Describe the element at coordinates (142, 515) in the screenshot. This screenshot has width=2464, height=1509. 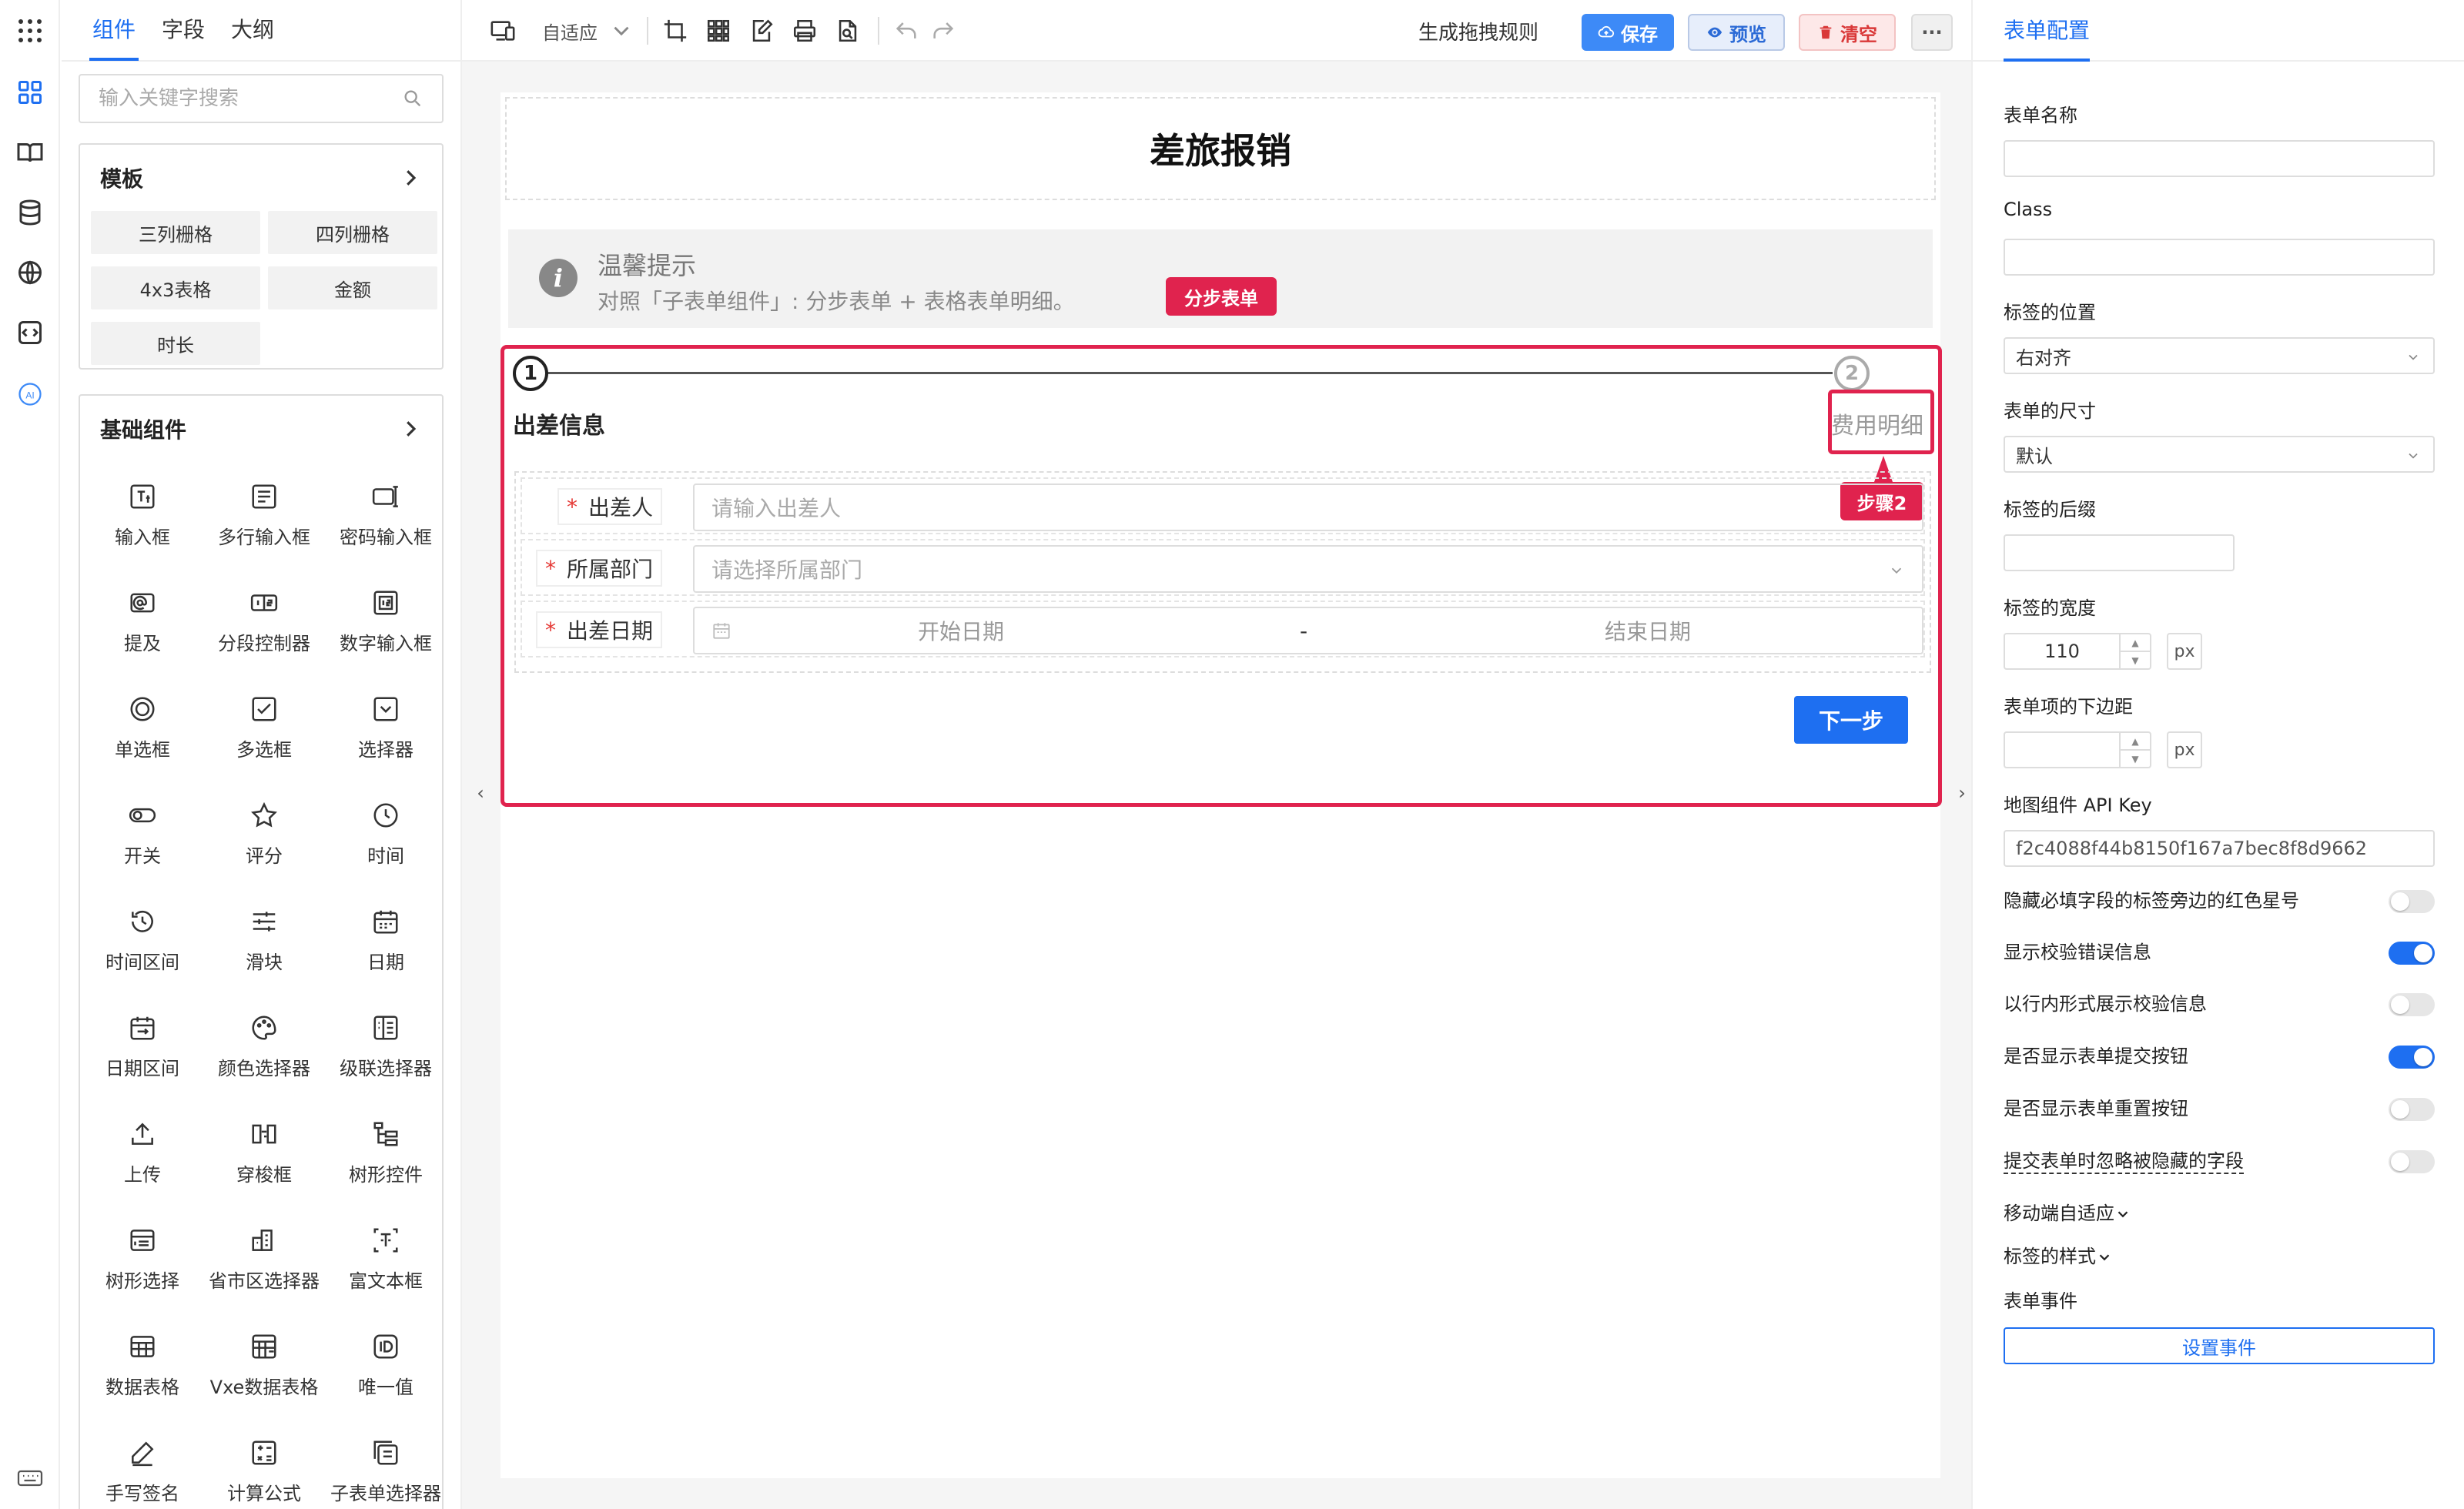
I see `component-item: 输入框` at that location.